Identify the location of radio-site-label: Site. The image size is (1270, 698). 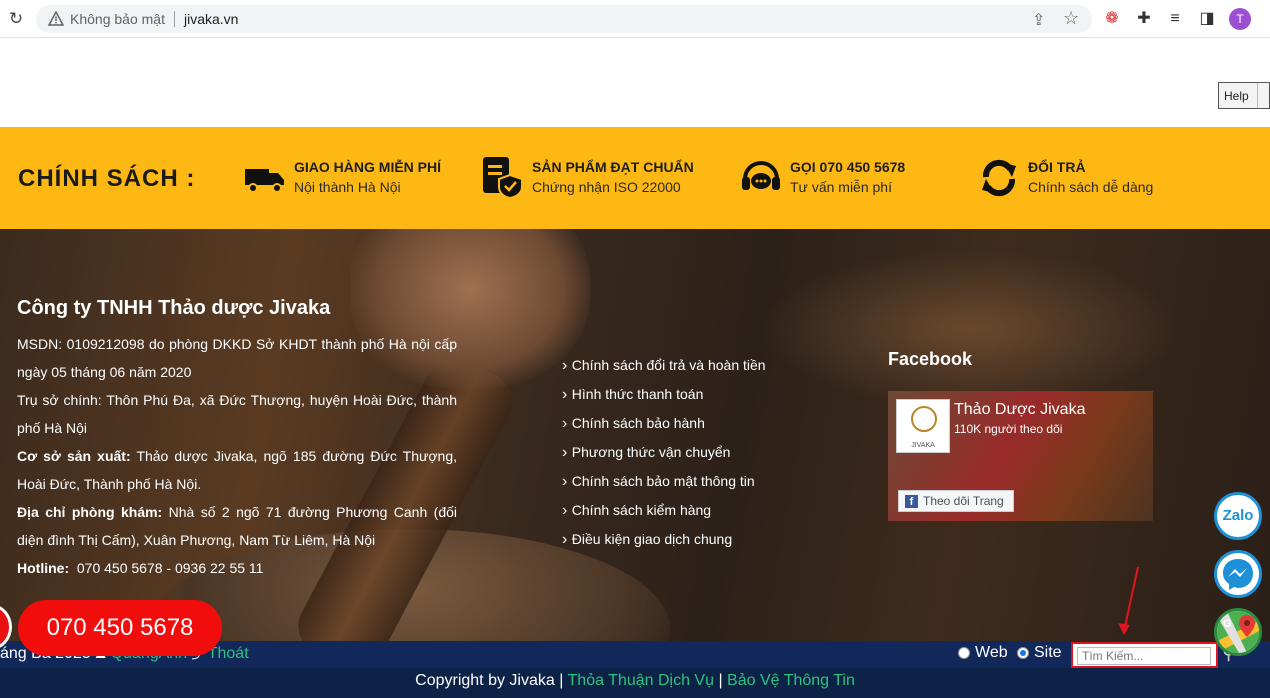
(1048, 652).